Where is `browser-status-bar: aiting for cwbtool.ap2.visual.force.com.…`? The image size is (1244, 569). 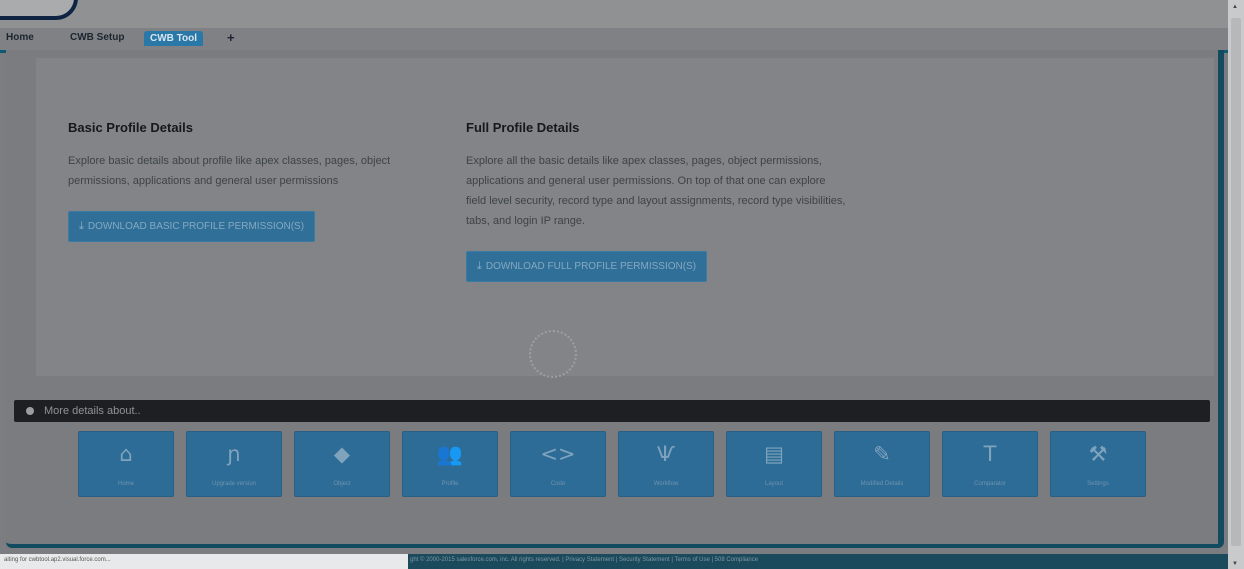
browser-status-bar: aiting for cwbtool.ap2.visual.force.com.… is located at coordinates (204, 561).